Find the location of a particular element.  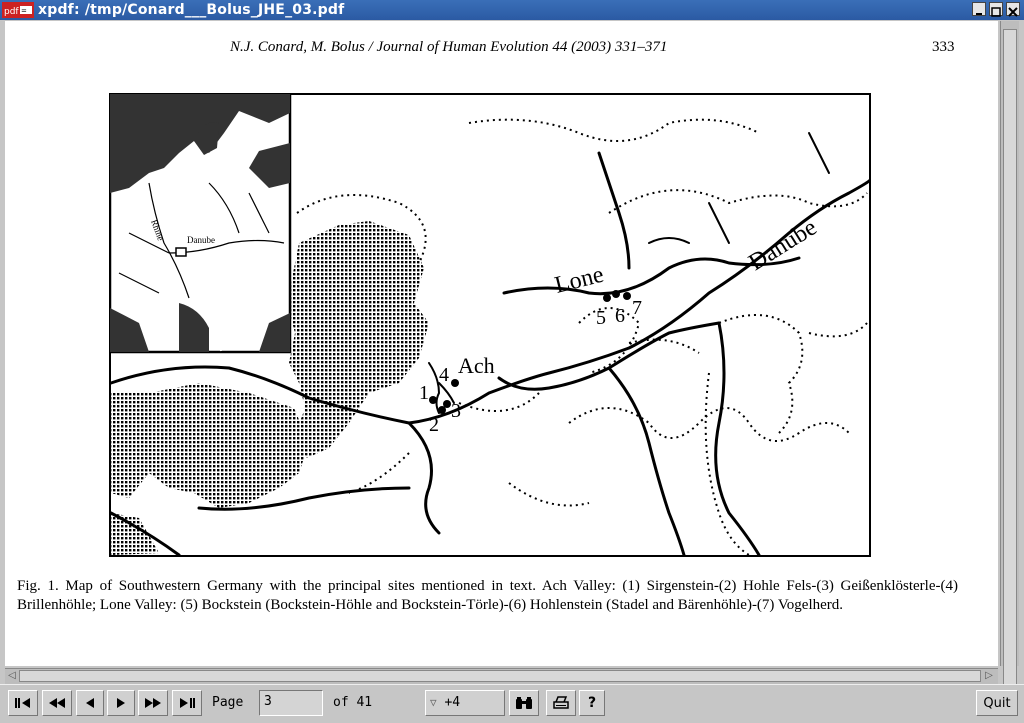

site-2-label: 2 is located at coordinates (434, 425).